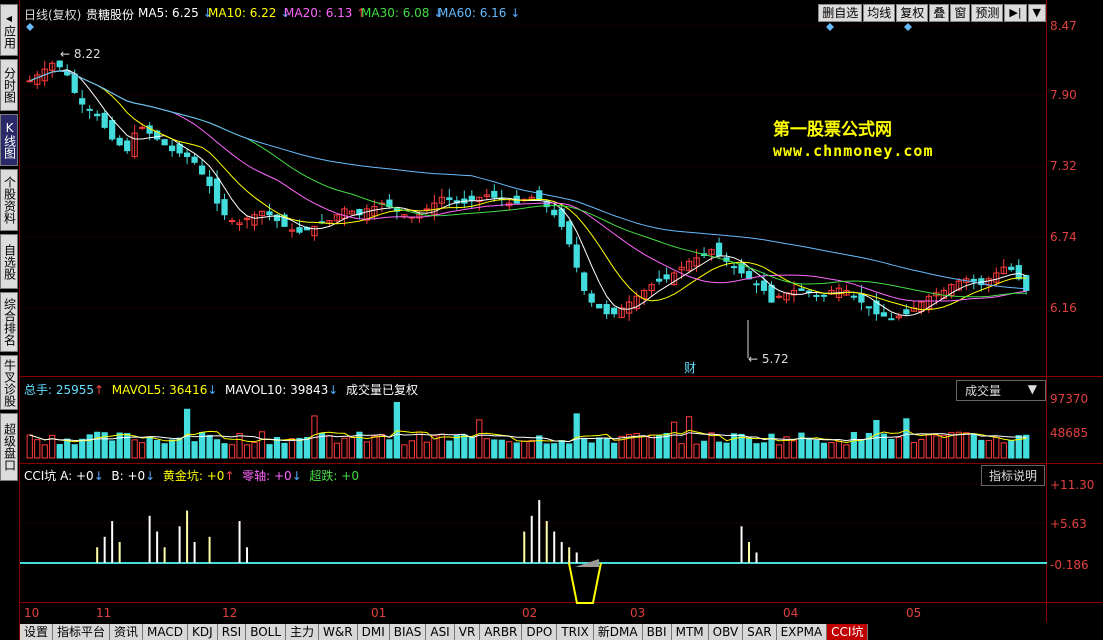 The height and width of the screenshot is (640, 1103). Describe the element at coordinates (618, 632) in the screenshot. I see `bottom-tab-16: 新DMA` at that location.